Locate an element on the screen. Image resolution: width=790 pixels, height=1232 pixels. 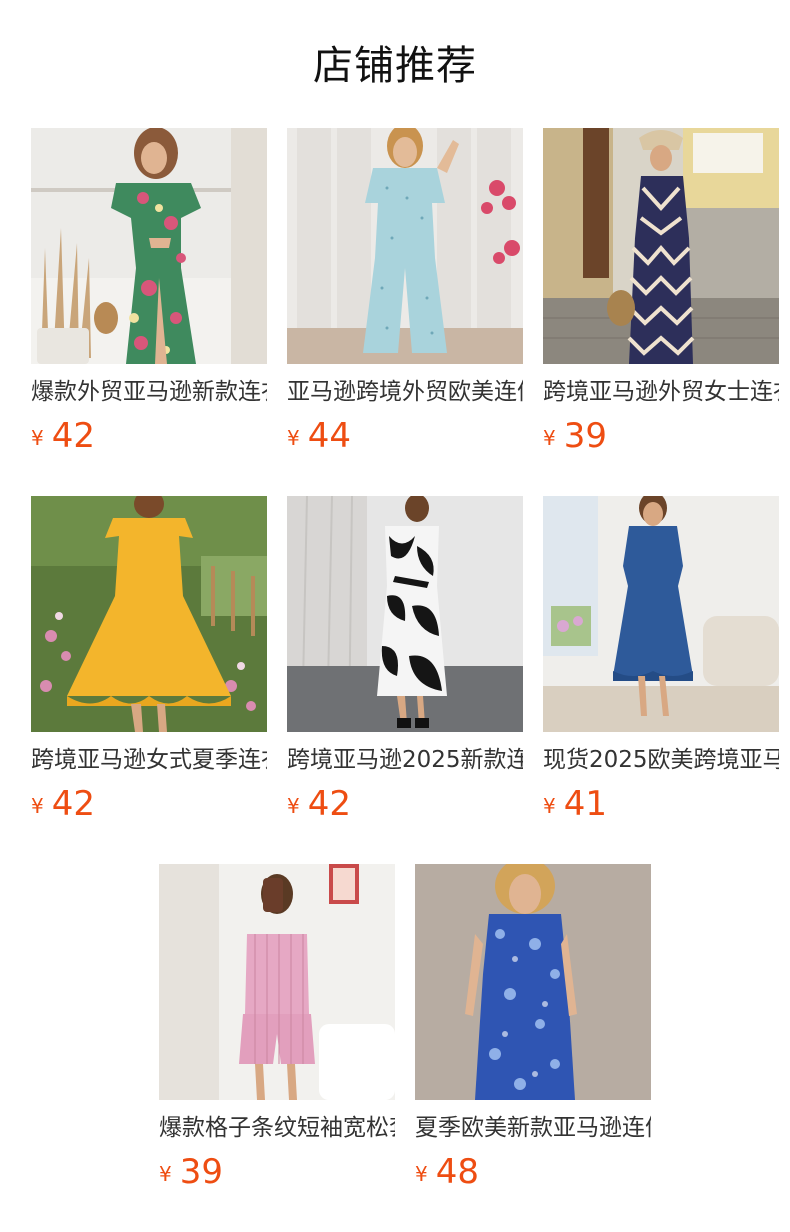
product-card: 跨境亚马逊2025新款连衣裙 ¥42 is located at coordinates (405, 660).